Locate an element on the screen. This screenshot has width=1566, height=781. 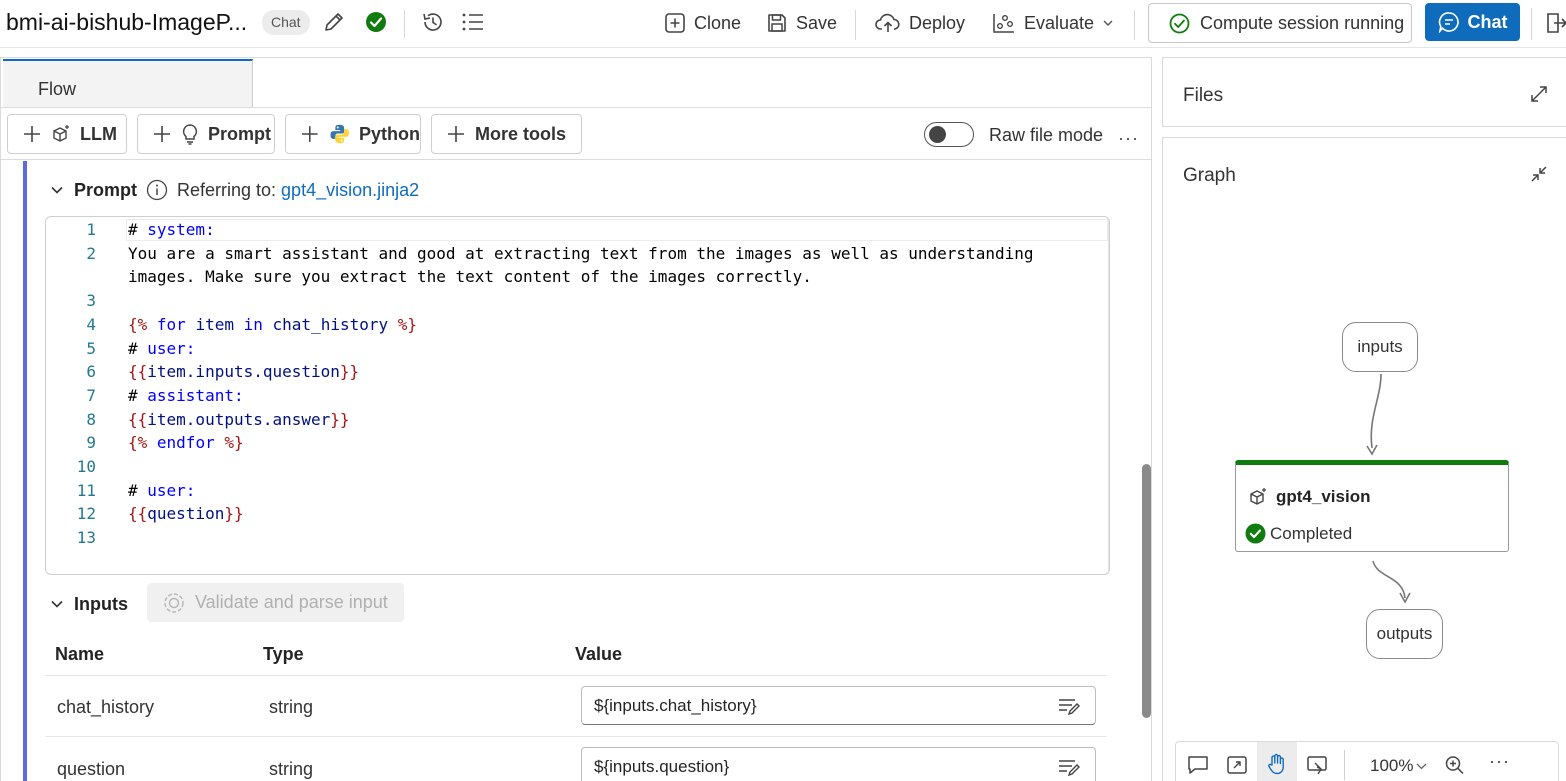
line-number: 4 is located at coordinates (91, 324).